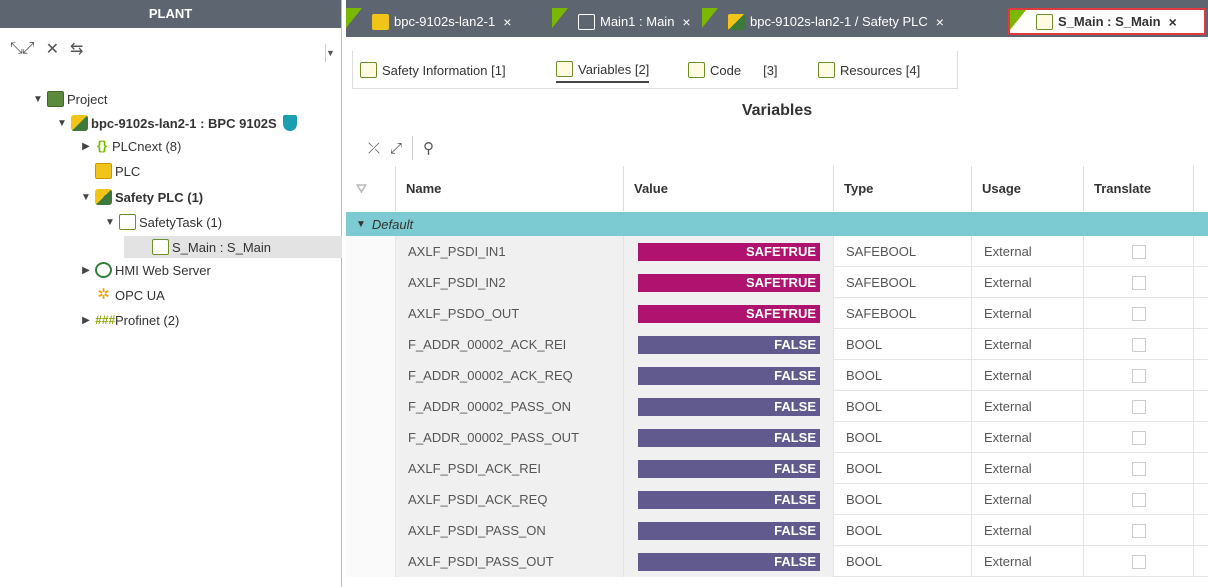 The width and height of the screenshot is (1208, 587). Describe the element at coordinates (1139, 188) in the screenshot. I see `column-header-translate: Translate` at that location.